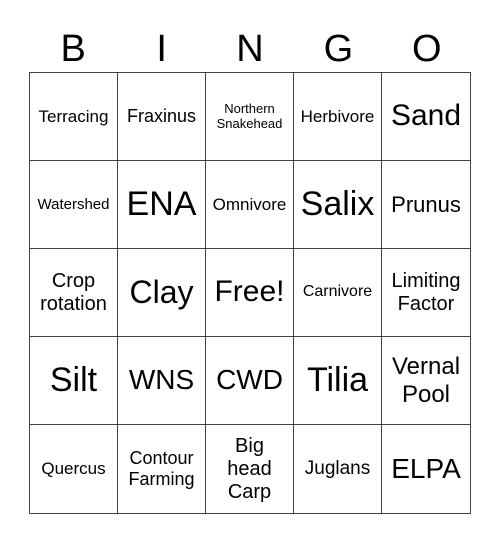  I want to click on bingo-cell: Carnivore, so click(338, 293).